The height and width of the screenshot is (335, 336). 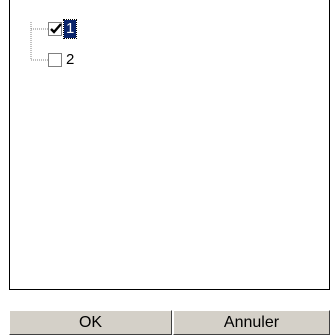 I want to click on dialog-button-bar: OK Annuler, so click(x=169, y=322).